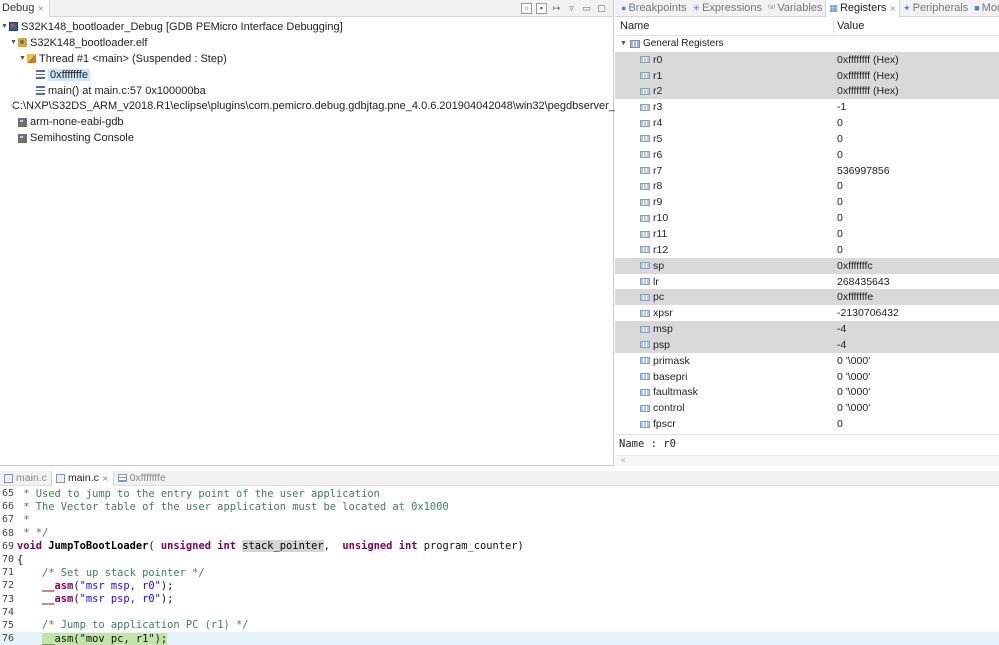 This screenshot has width=999, height=645. Describe the element at coordinates (541, 8) in the screenshot. I see `disconnect-icon: ▪` at that location.